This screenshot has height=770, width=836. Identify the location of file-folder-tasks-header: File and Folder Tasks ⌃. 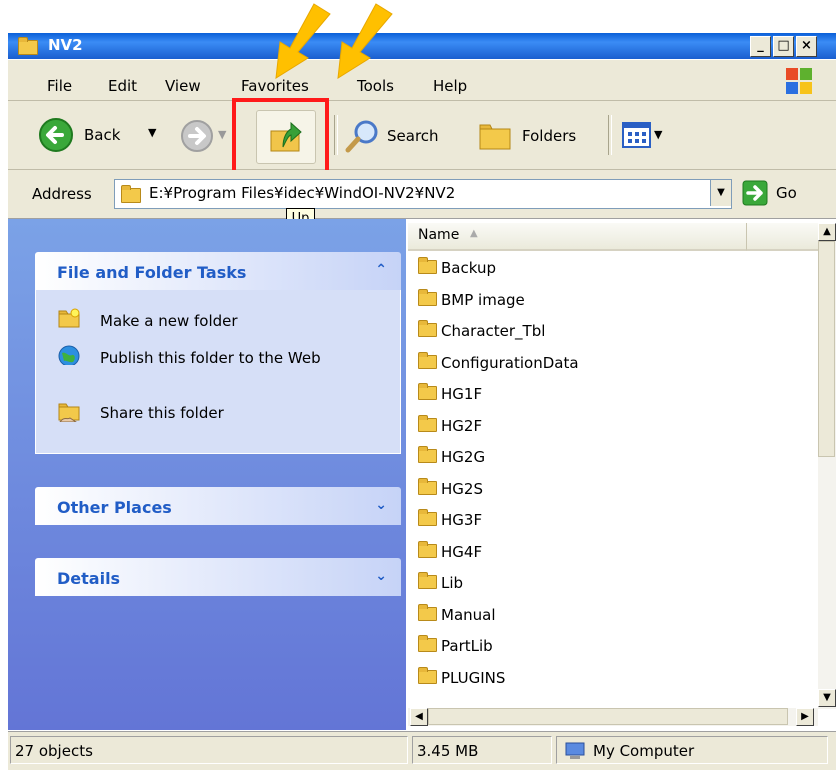
(218, 271).